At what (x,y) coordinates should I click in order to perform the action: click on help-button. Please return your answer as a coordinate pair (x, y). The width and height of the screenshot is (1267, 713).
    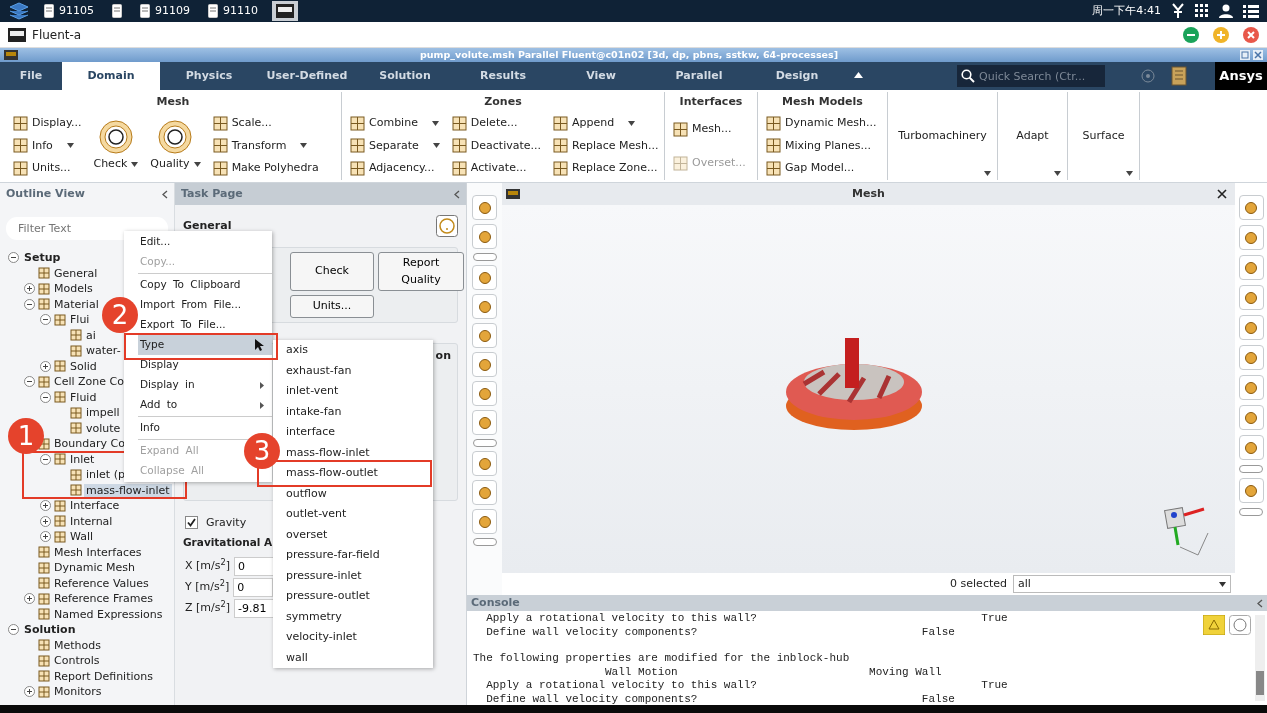
    Looking at the image, I should click on (447, 226).